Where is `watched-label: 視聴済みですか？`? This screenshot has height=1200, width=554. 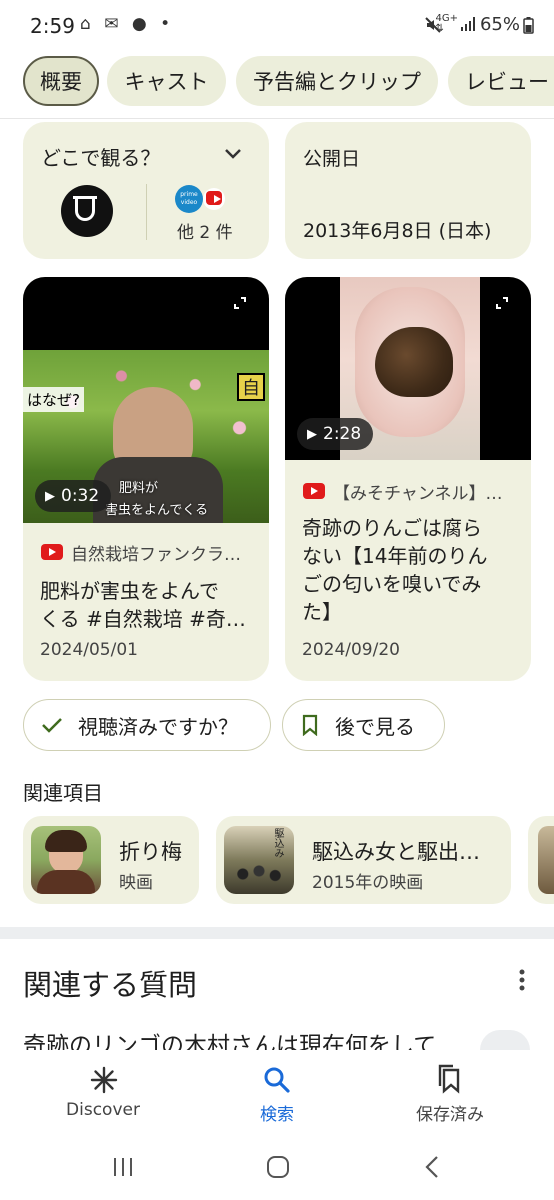 watched-label: 視聴済みですか？ is located at coordinates (158, 726).